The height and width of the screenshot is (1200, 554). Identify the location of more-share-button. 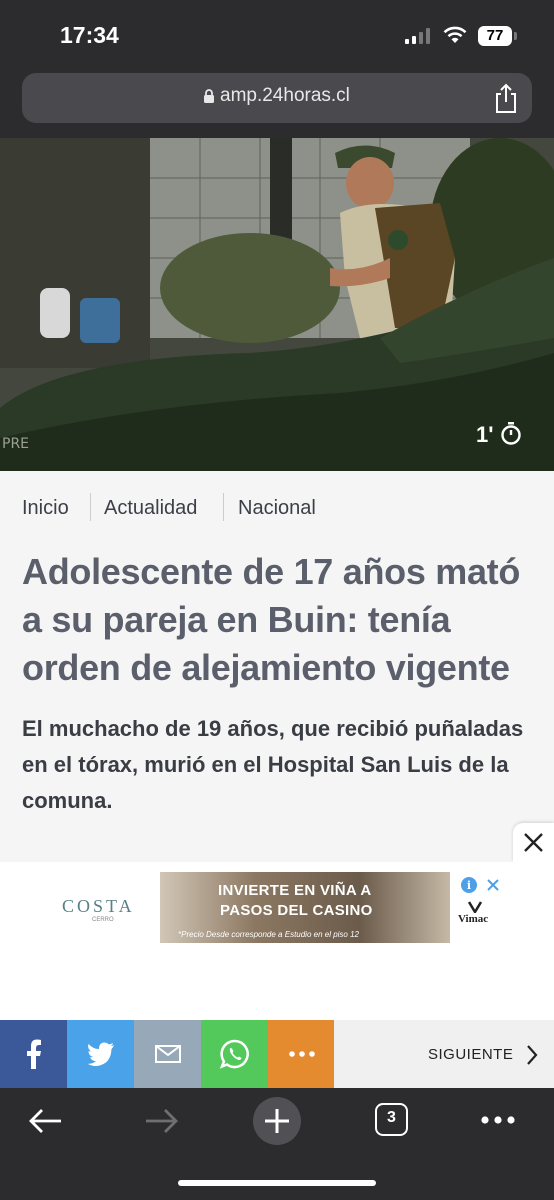
(301, 1054).